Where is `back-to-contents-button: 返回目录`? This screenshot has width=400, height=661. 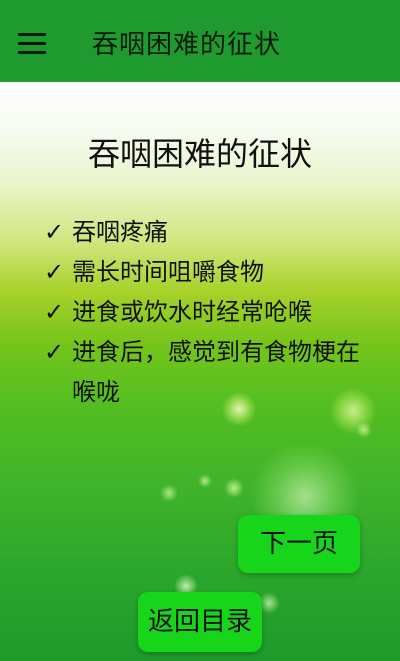
back-to-contents-button: 返回目录 is located at coordinates (200, 622).